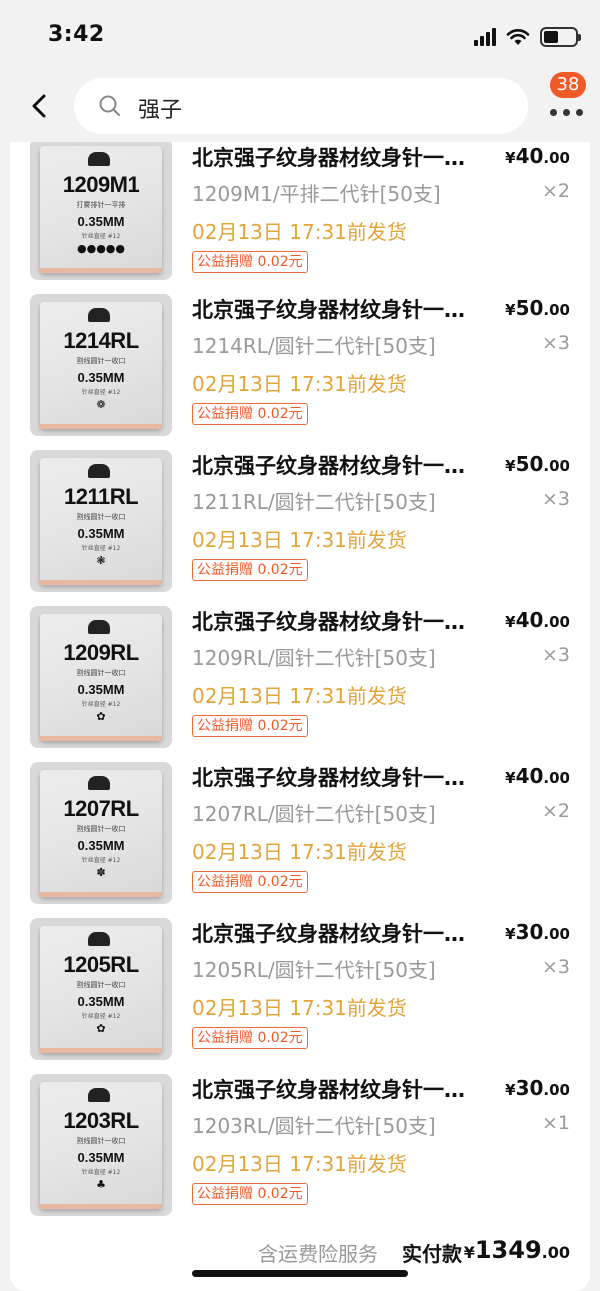  Describe the element at coordinates (300, 1273) in the screenshot. I see `home-indicator` at that location.